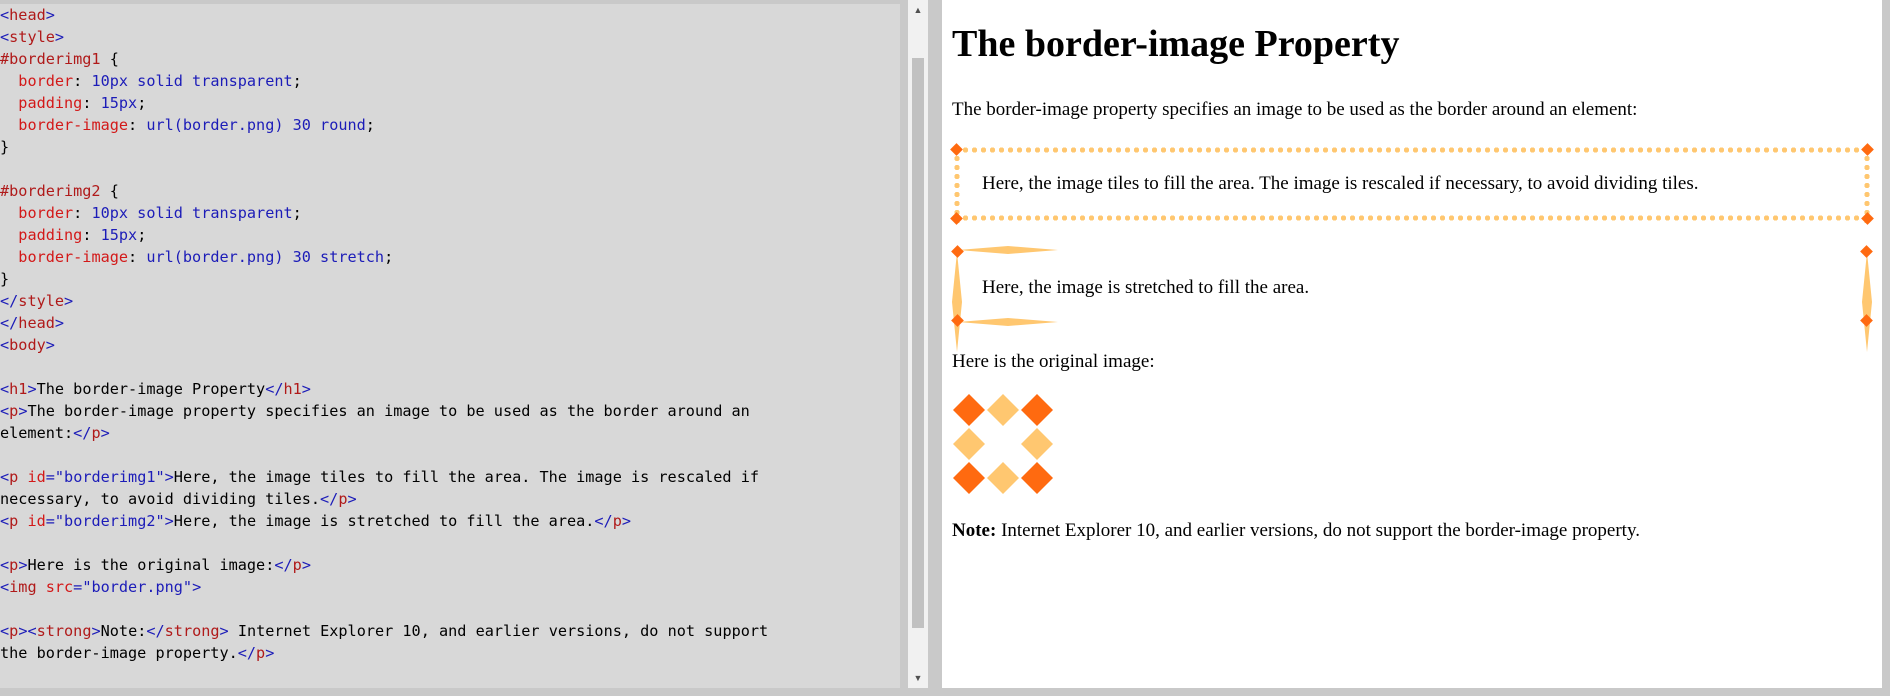  What do you see at coordinates (936, 348) in the screenshot?
I see `pane-divider` at bounding box center [936, 348].